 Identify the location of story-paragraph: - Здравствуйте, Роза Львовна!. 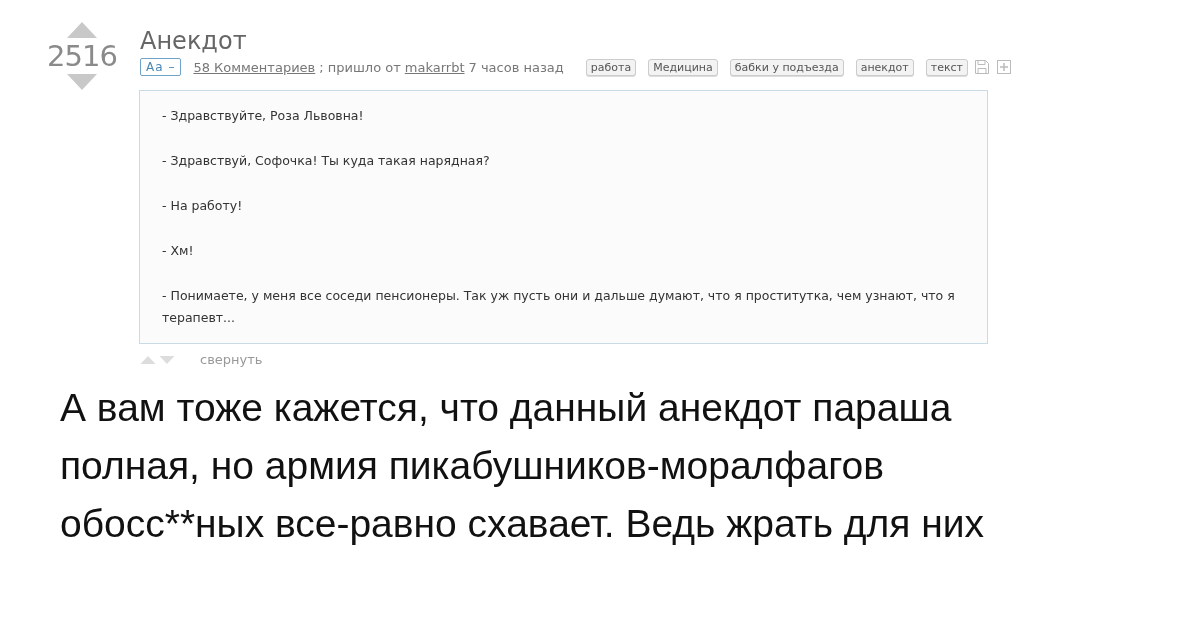
(263, 116).